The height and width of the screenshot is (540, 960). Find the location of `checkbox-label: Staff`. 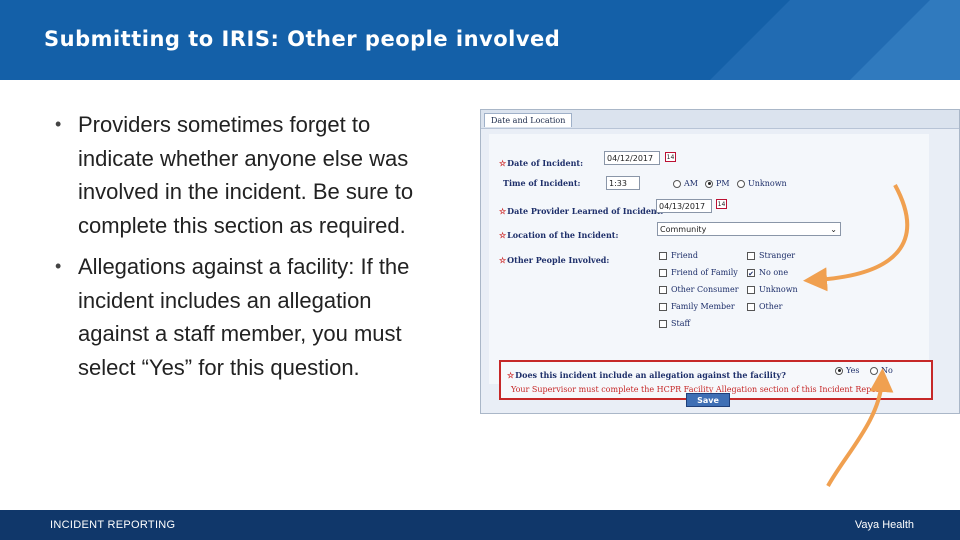

checkbox-label: Staff is located at coordinates (681, 323).